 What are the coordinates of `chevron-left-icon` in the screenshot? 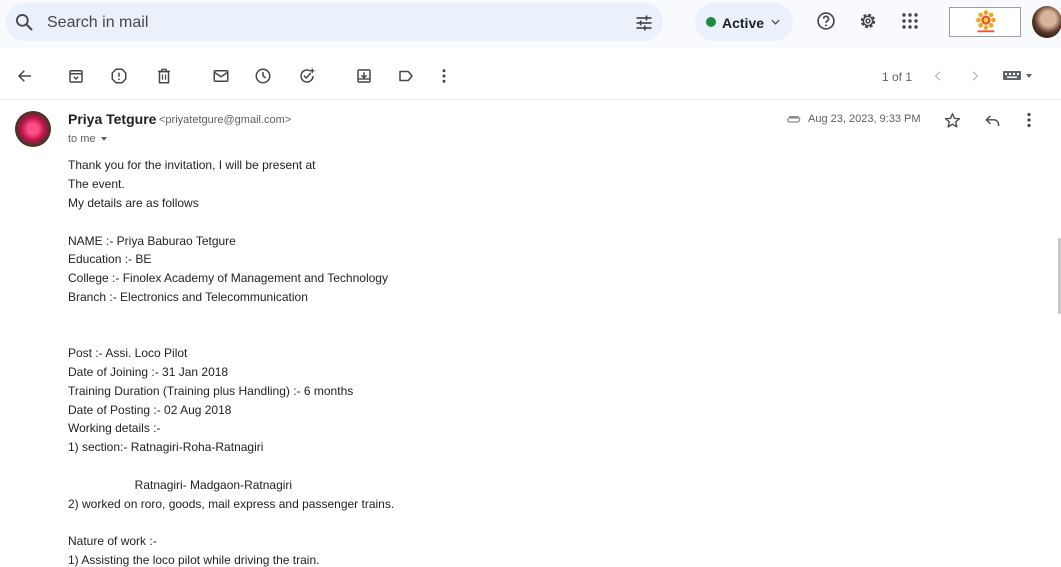 It's located at (938, 76).